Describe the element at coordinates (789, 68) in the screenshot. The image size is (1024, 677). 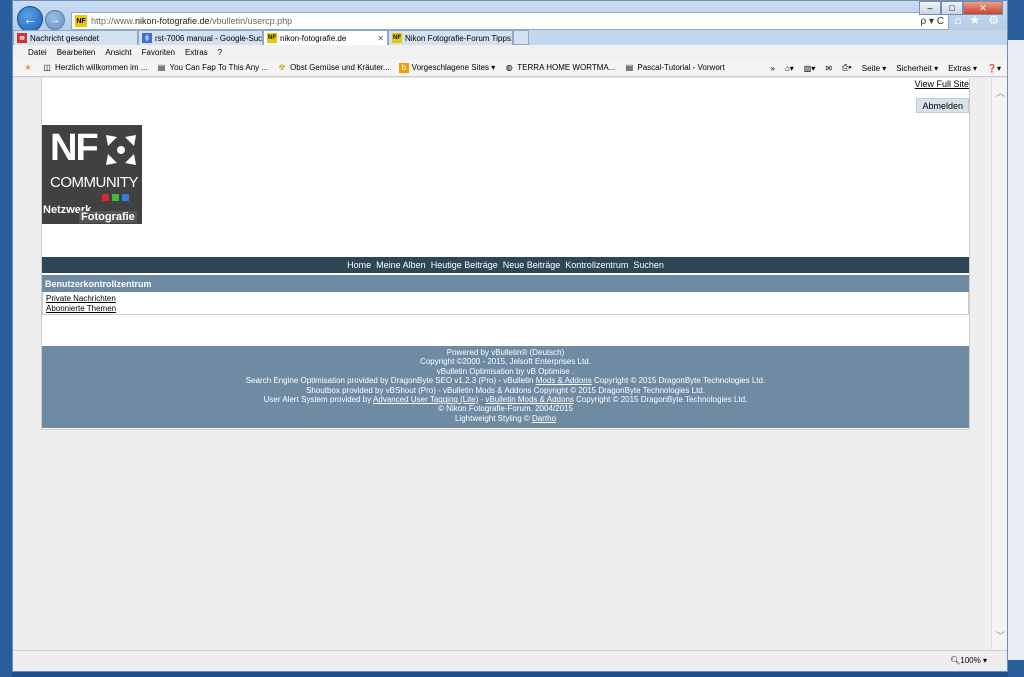
I see `home-page-icon: ⌂▾` at that location.